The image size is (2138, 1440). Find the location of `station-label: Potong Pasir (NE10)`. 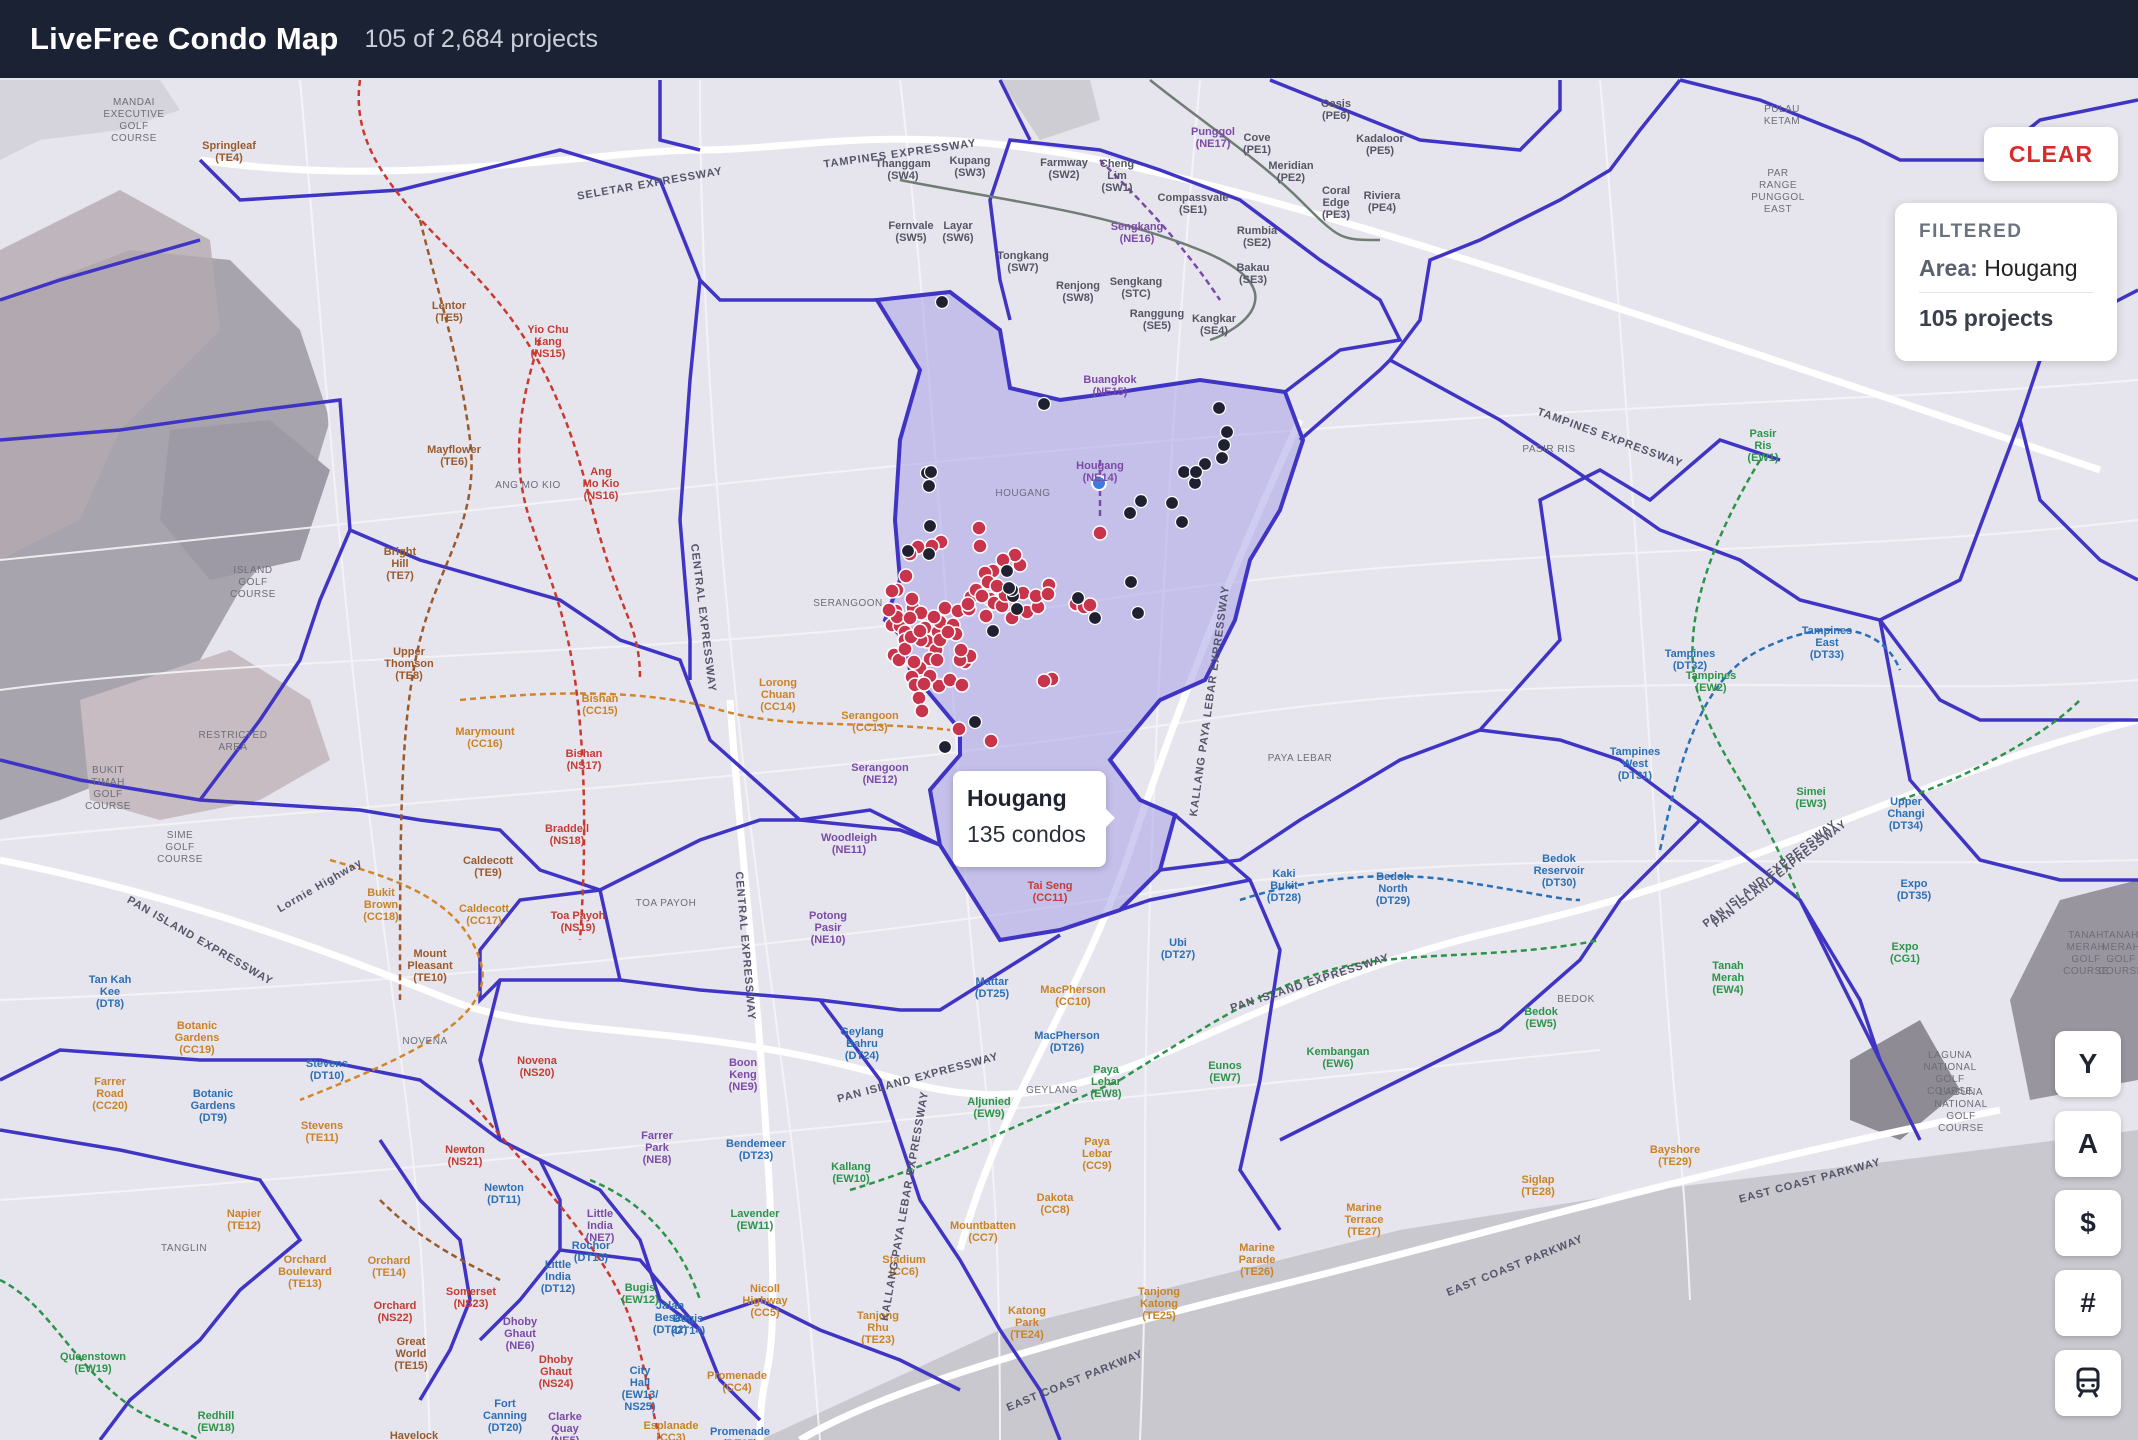

station-label: Potong Pasir (NE10) is located at coordinates (828, 928).